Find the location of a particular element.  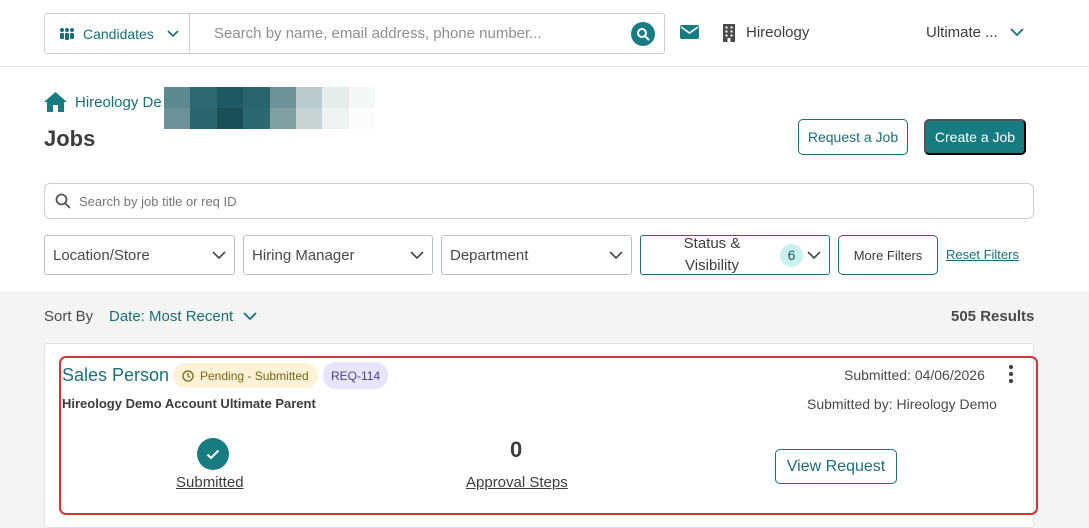

status-badge: Pending - Submitted is located at coordinates (245, 375).